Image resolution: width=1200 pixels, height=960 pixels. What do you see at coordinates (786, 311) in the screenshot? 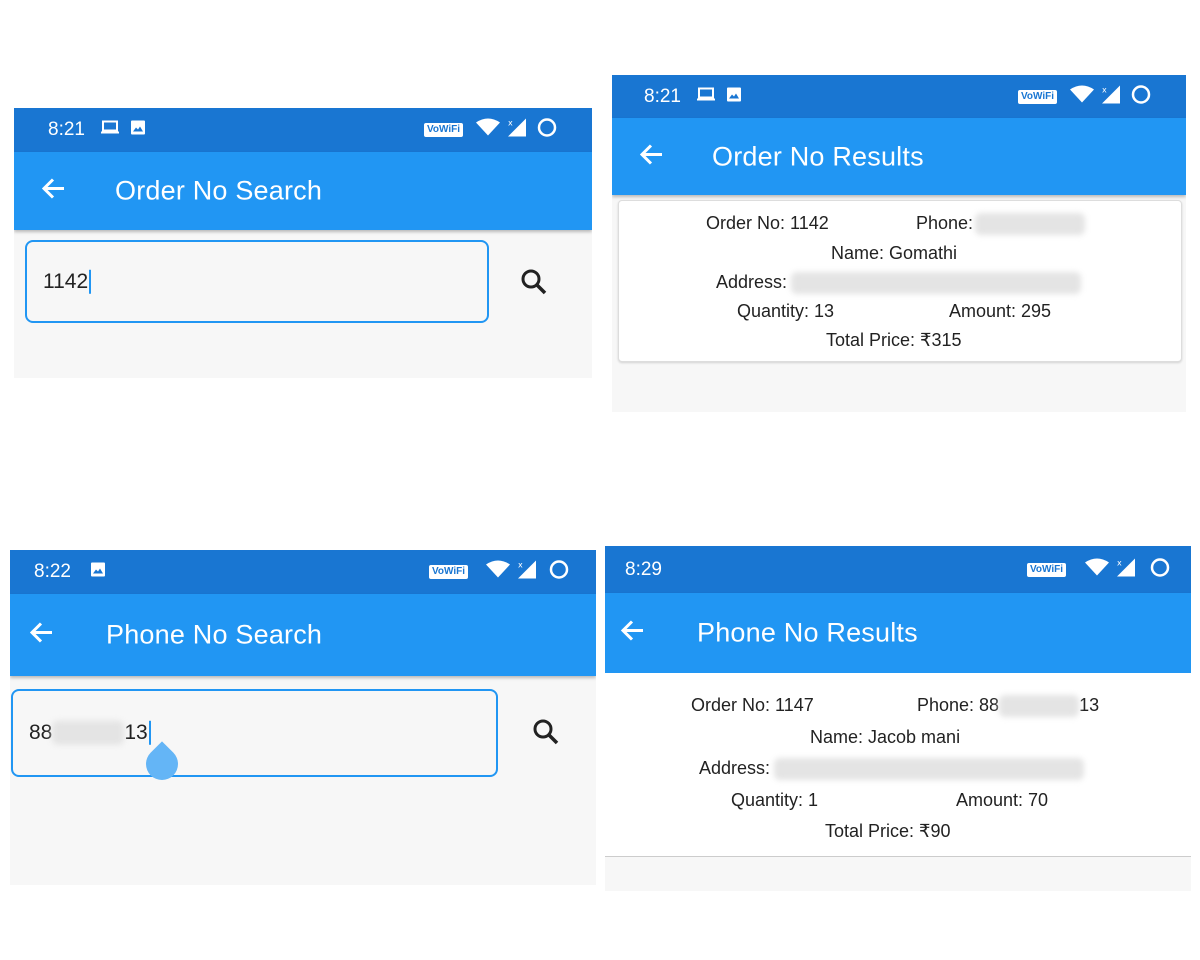
I see `quantity-text: Quantity: 13` at bounding box center [786, 311].